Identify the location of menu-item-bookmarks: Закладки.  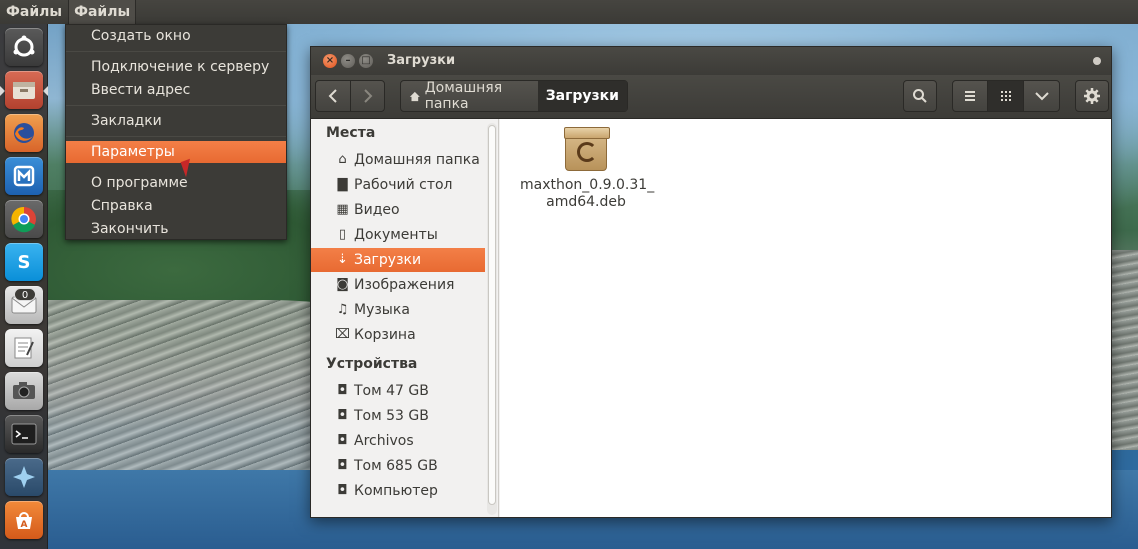
(176, 121).